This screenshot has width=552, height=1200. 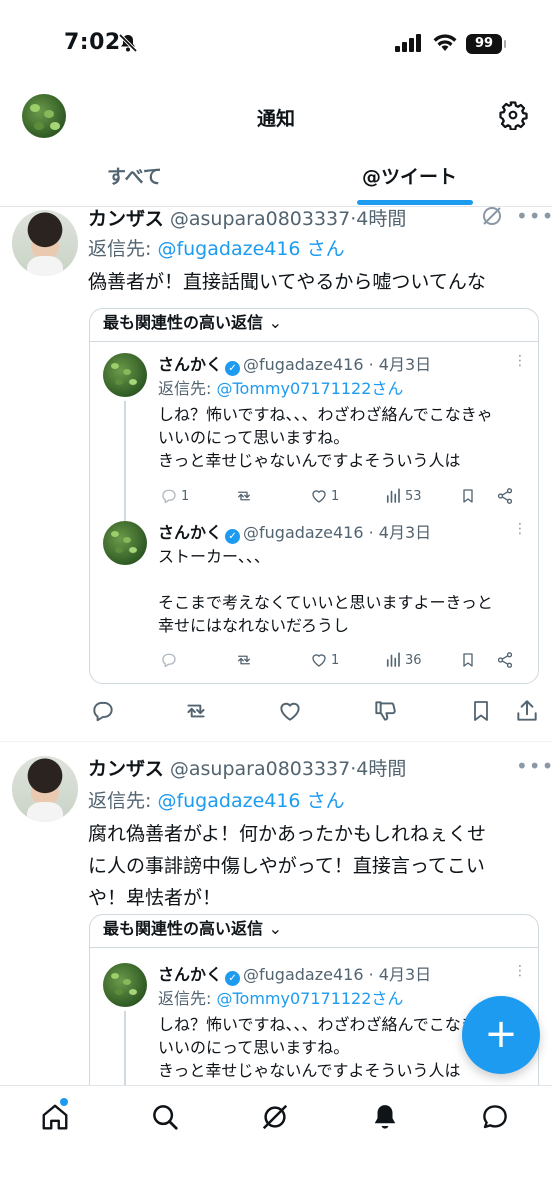 What do you see at coordinates (385, 1119) in the screenshot?
I see `bell-icon` at bounding box center [385, 1119].